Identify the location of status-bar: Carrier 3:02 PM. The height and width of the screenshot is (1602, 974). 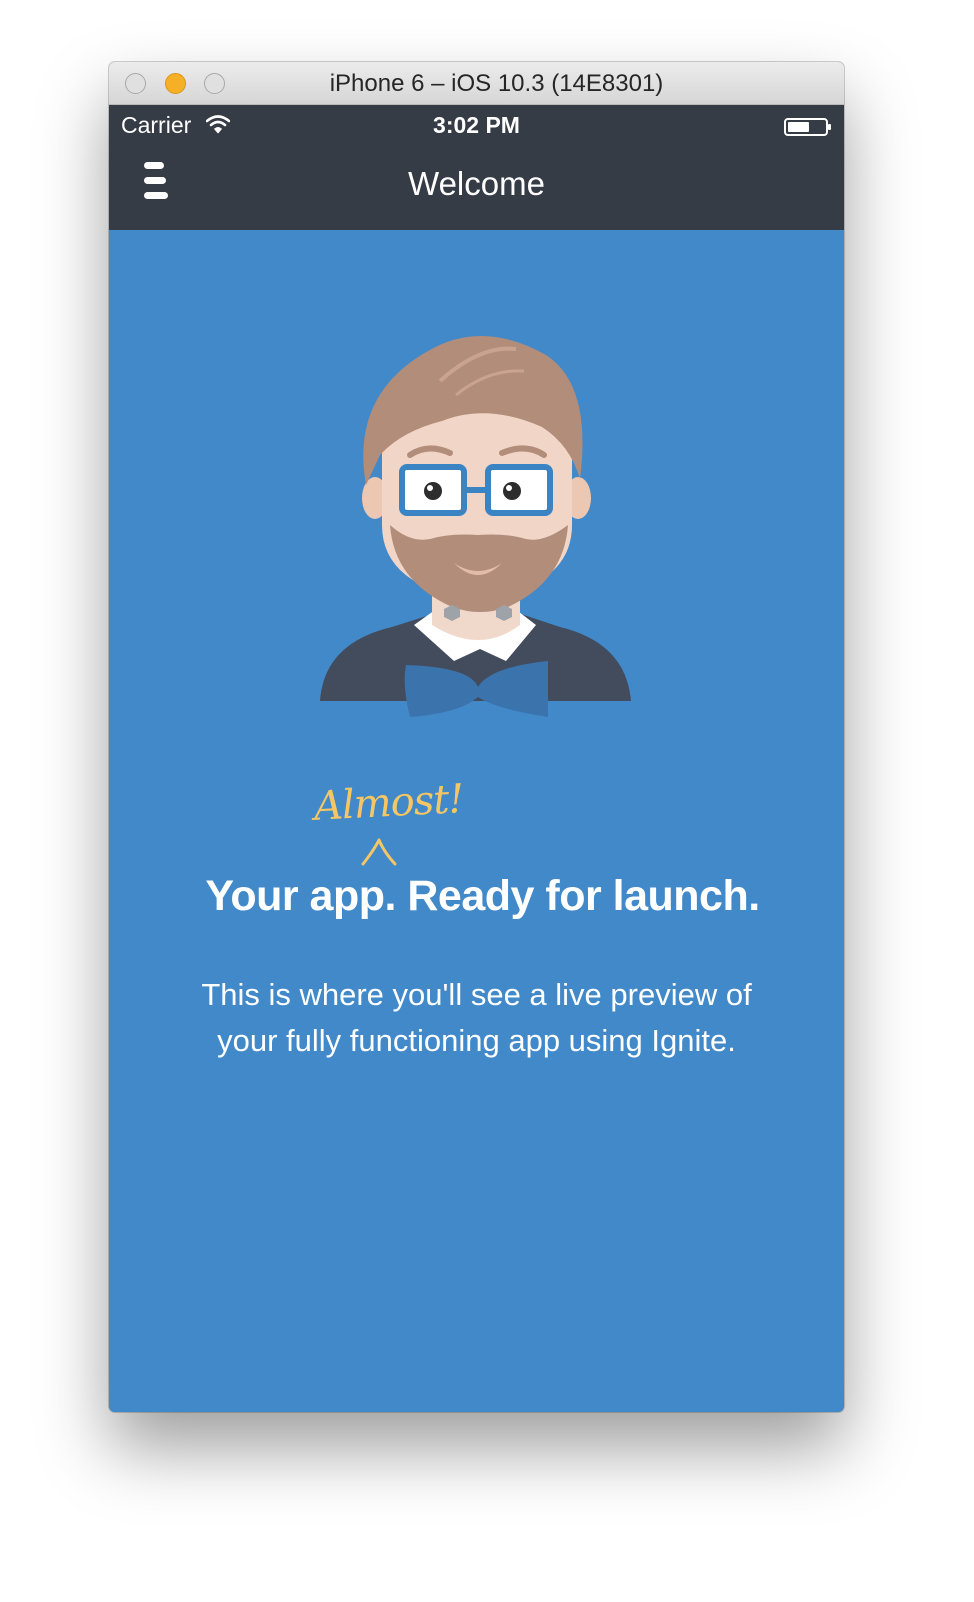
(476, 125).